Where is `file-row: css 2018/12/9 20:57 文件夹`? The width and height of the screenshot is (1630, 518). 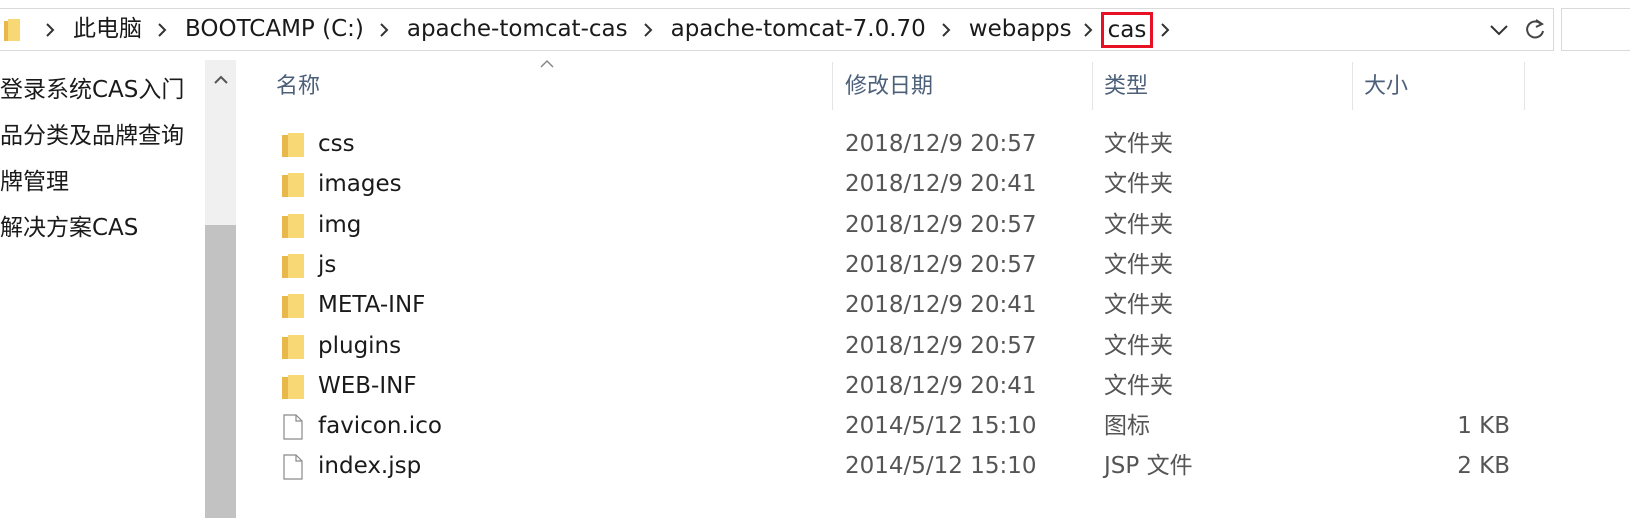
file-row: css 2018/12/9 20:57 文件夹 is located at coordinates (895, 144).